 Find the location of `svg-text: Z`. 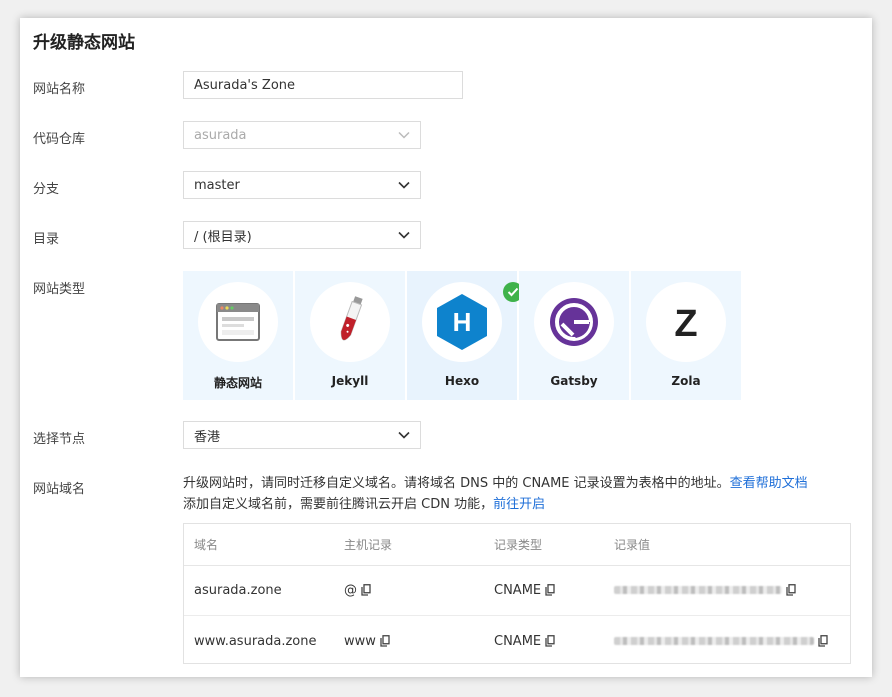

svg-text: Z is located at coordinates (685, 322).